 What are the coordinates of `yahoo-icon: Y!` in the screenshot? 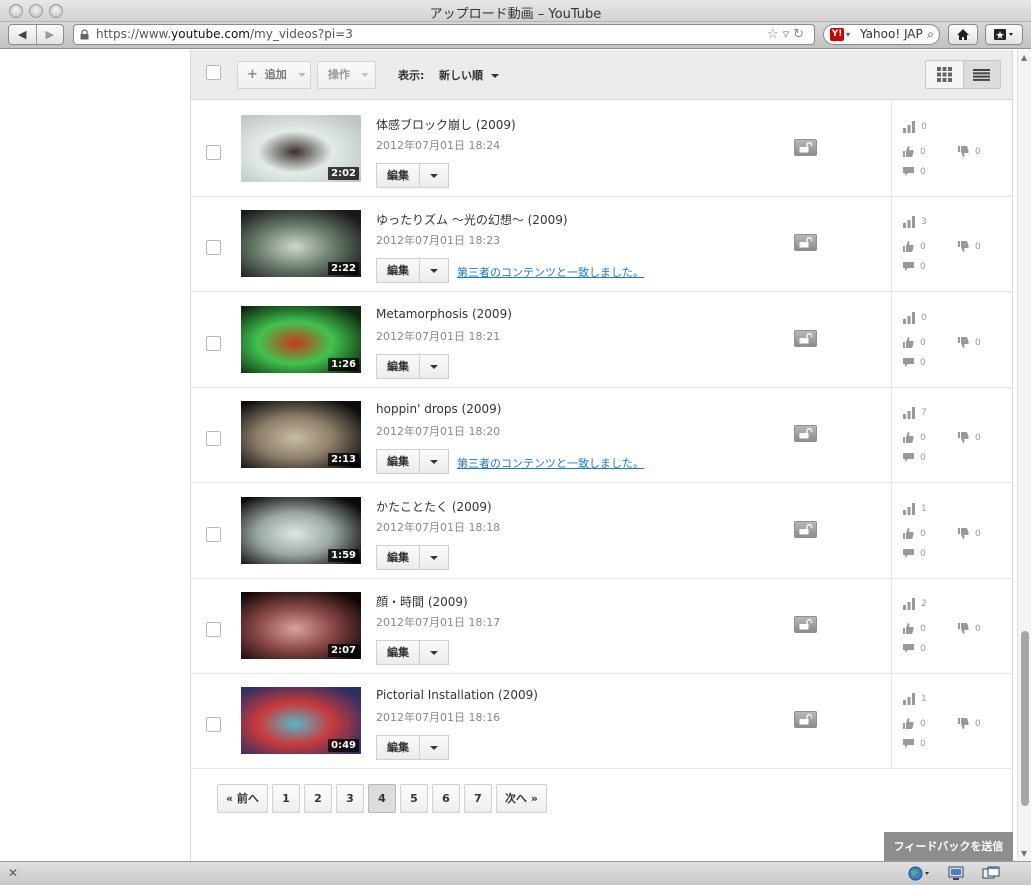 It's located at (837, 34).